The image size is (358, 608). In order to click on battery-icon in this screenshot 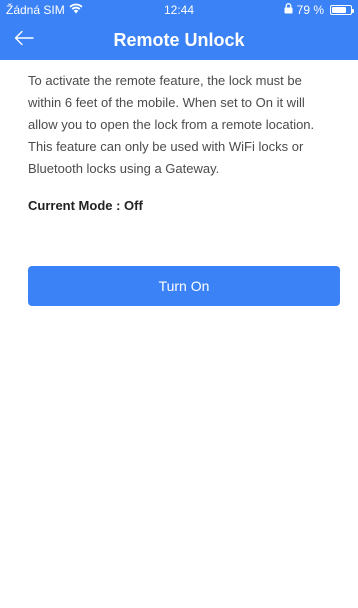, I will do `click(342, 10)`.